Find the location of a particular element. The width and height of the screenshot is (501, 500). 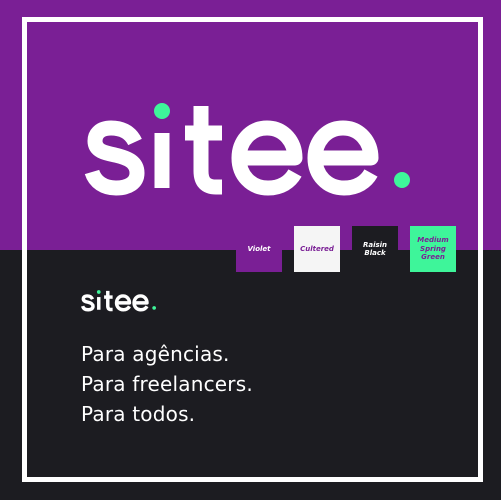

tagline-freelancers: Para freelancers. is located at coordinates (167, 384).